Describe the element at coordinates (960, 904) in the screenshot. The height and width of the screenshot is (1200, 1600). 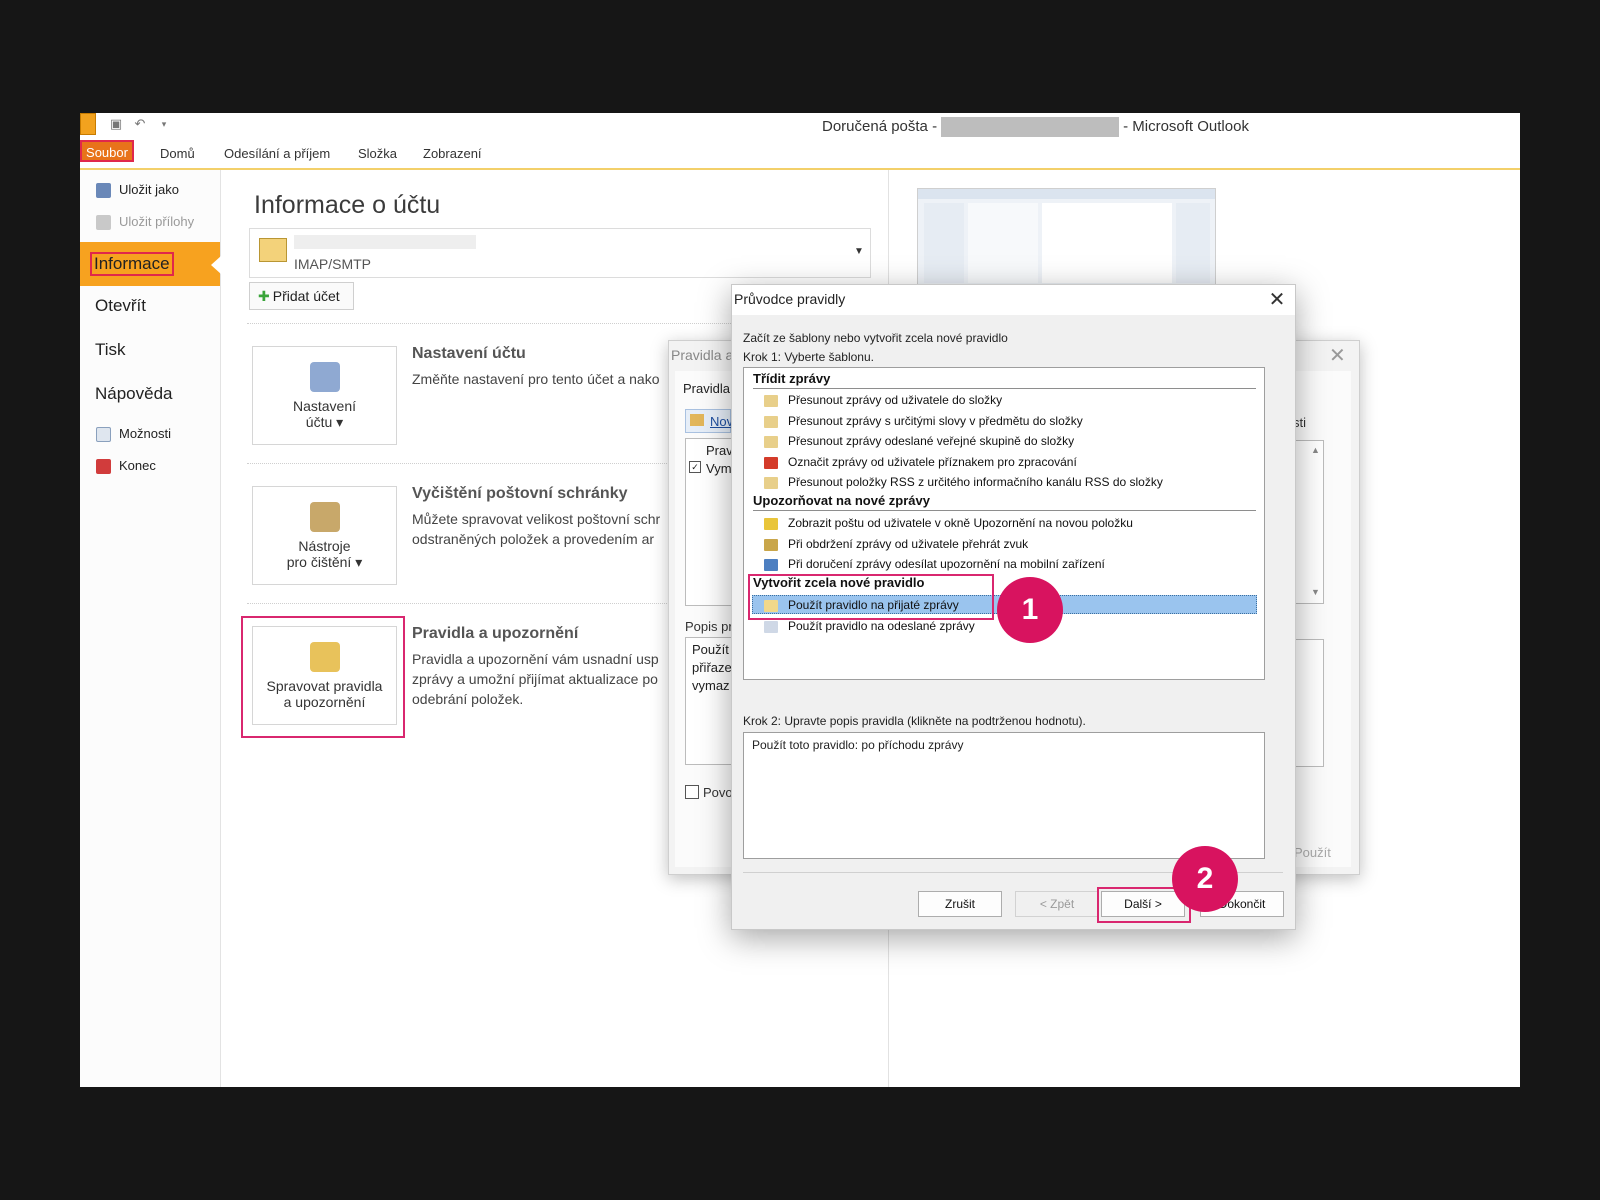
I see `cancel-button: Zrušit` at that location.